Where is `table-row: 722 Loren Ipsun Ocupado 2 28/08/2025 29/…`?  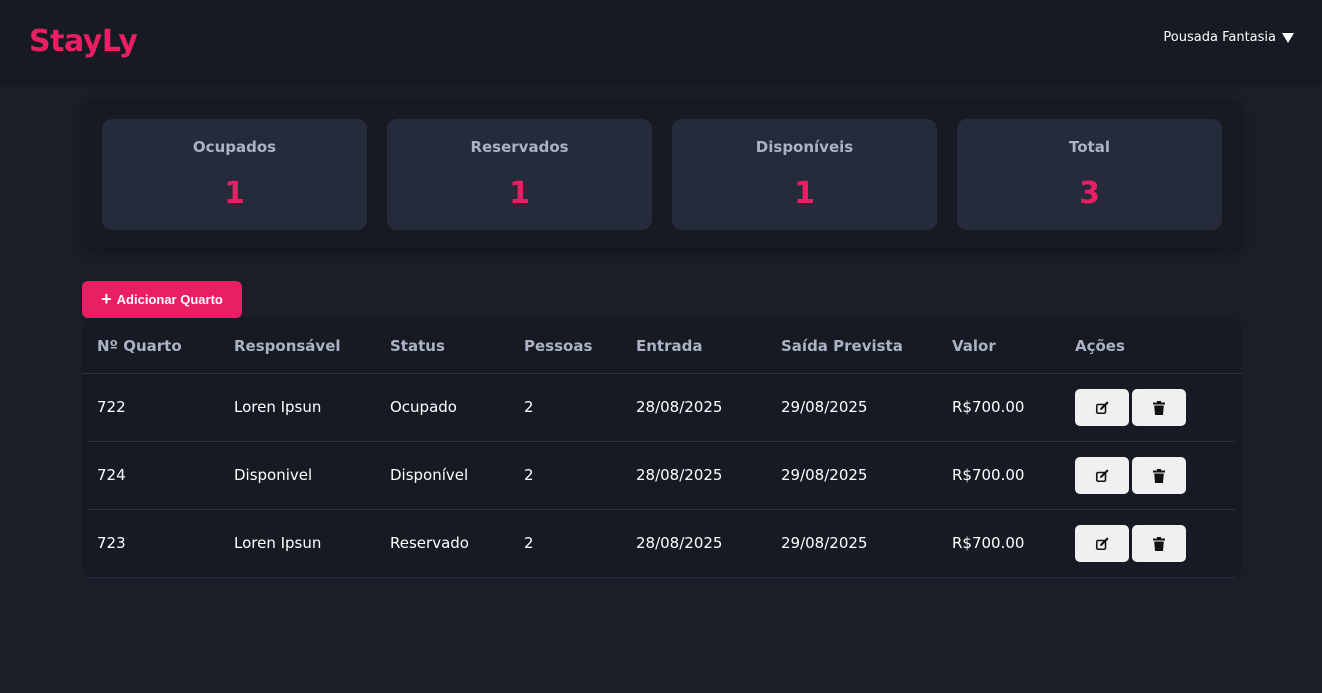
table-row: 722 Loren Ipsun Ocupado 2 28/08/2025 29/… is located at coordinates (661, 408).